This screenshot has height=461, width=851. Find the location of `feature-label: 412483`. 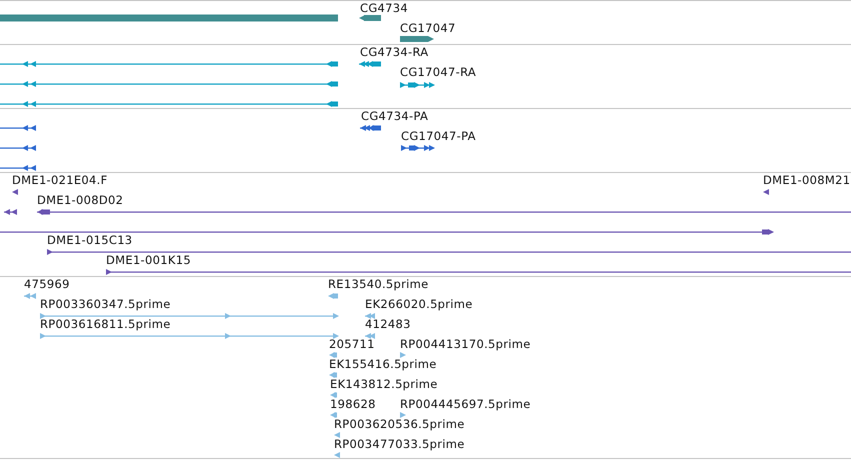

feature-label: 412483 is located at coordinates (388, 324).